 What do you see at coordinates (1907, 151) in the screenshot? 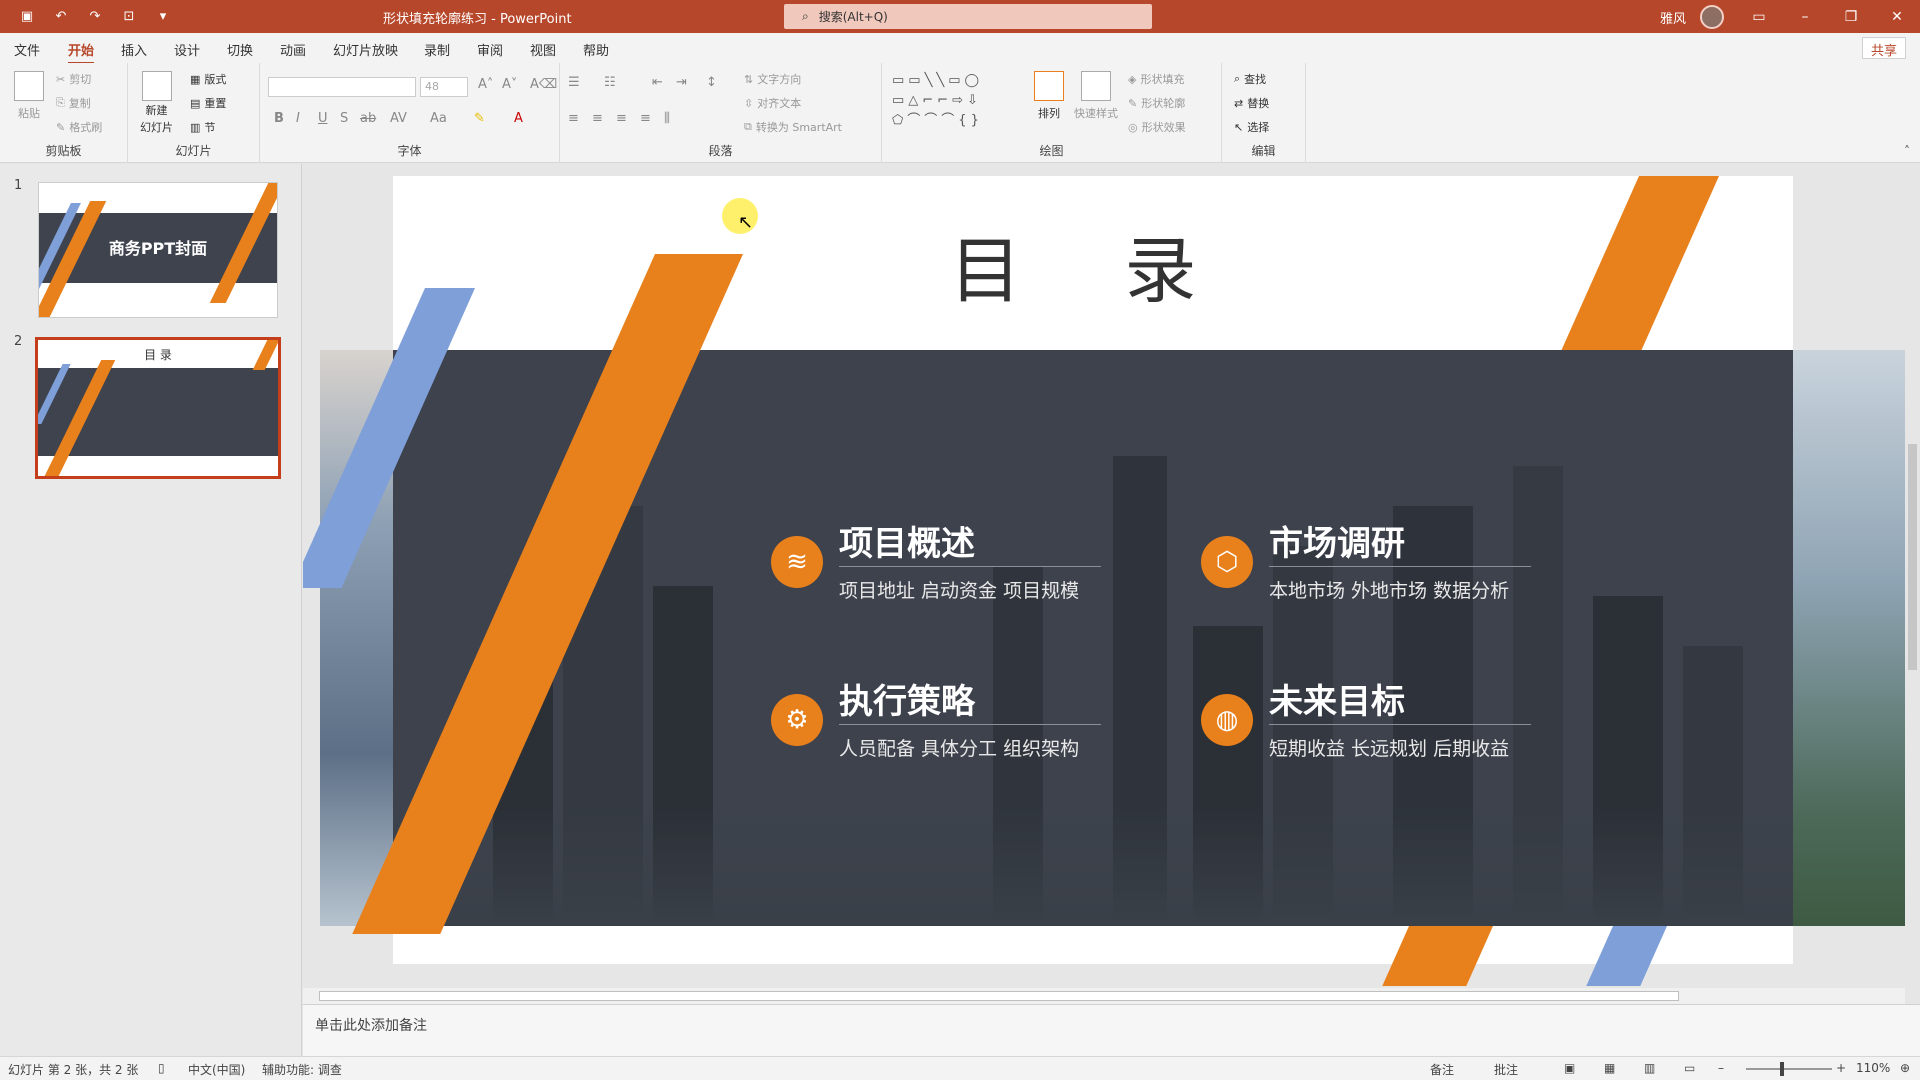
I see `collapse-ribbon-icon: ˄` at bounding box center [1907, 151].